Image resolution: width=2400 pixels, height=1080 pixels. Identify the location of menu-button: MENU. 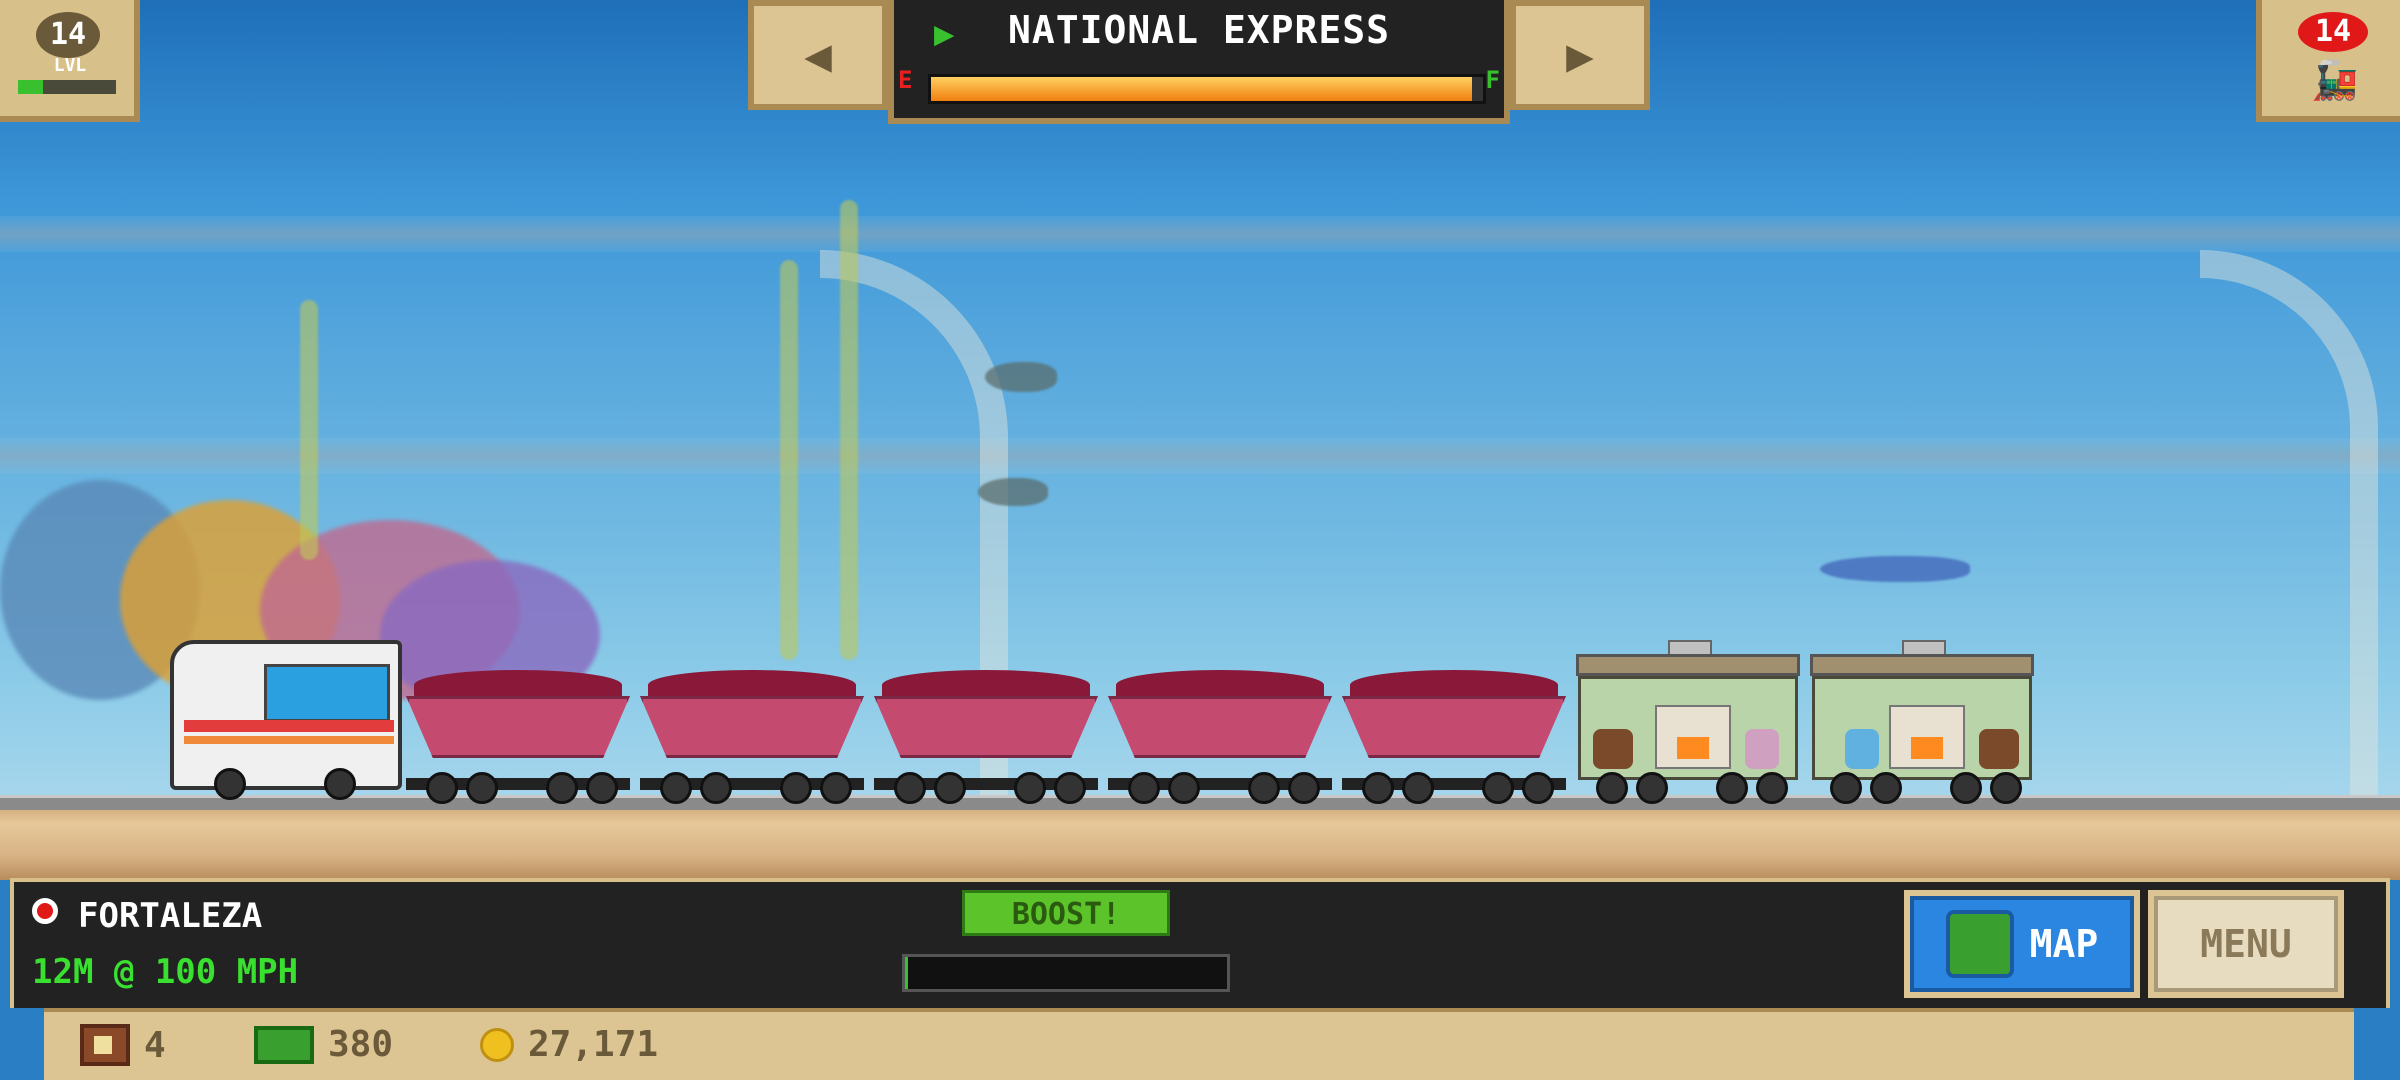
(2246, 944).